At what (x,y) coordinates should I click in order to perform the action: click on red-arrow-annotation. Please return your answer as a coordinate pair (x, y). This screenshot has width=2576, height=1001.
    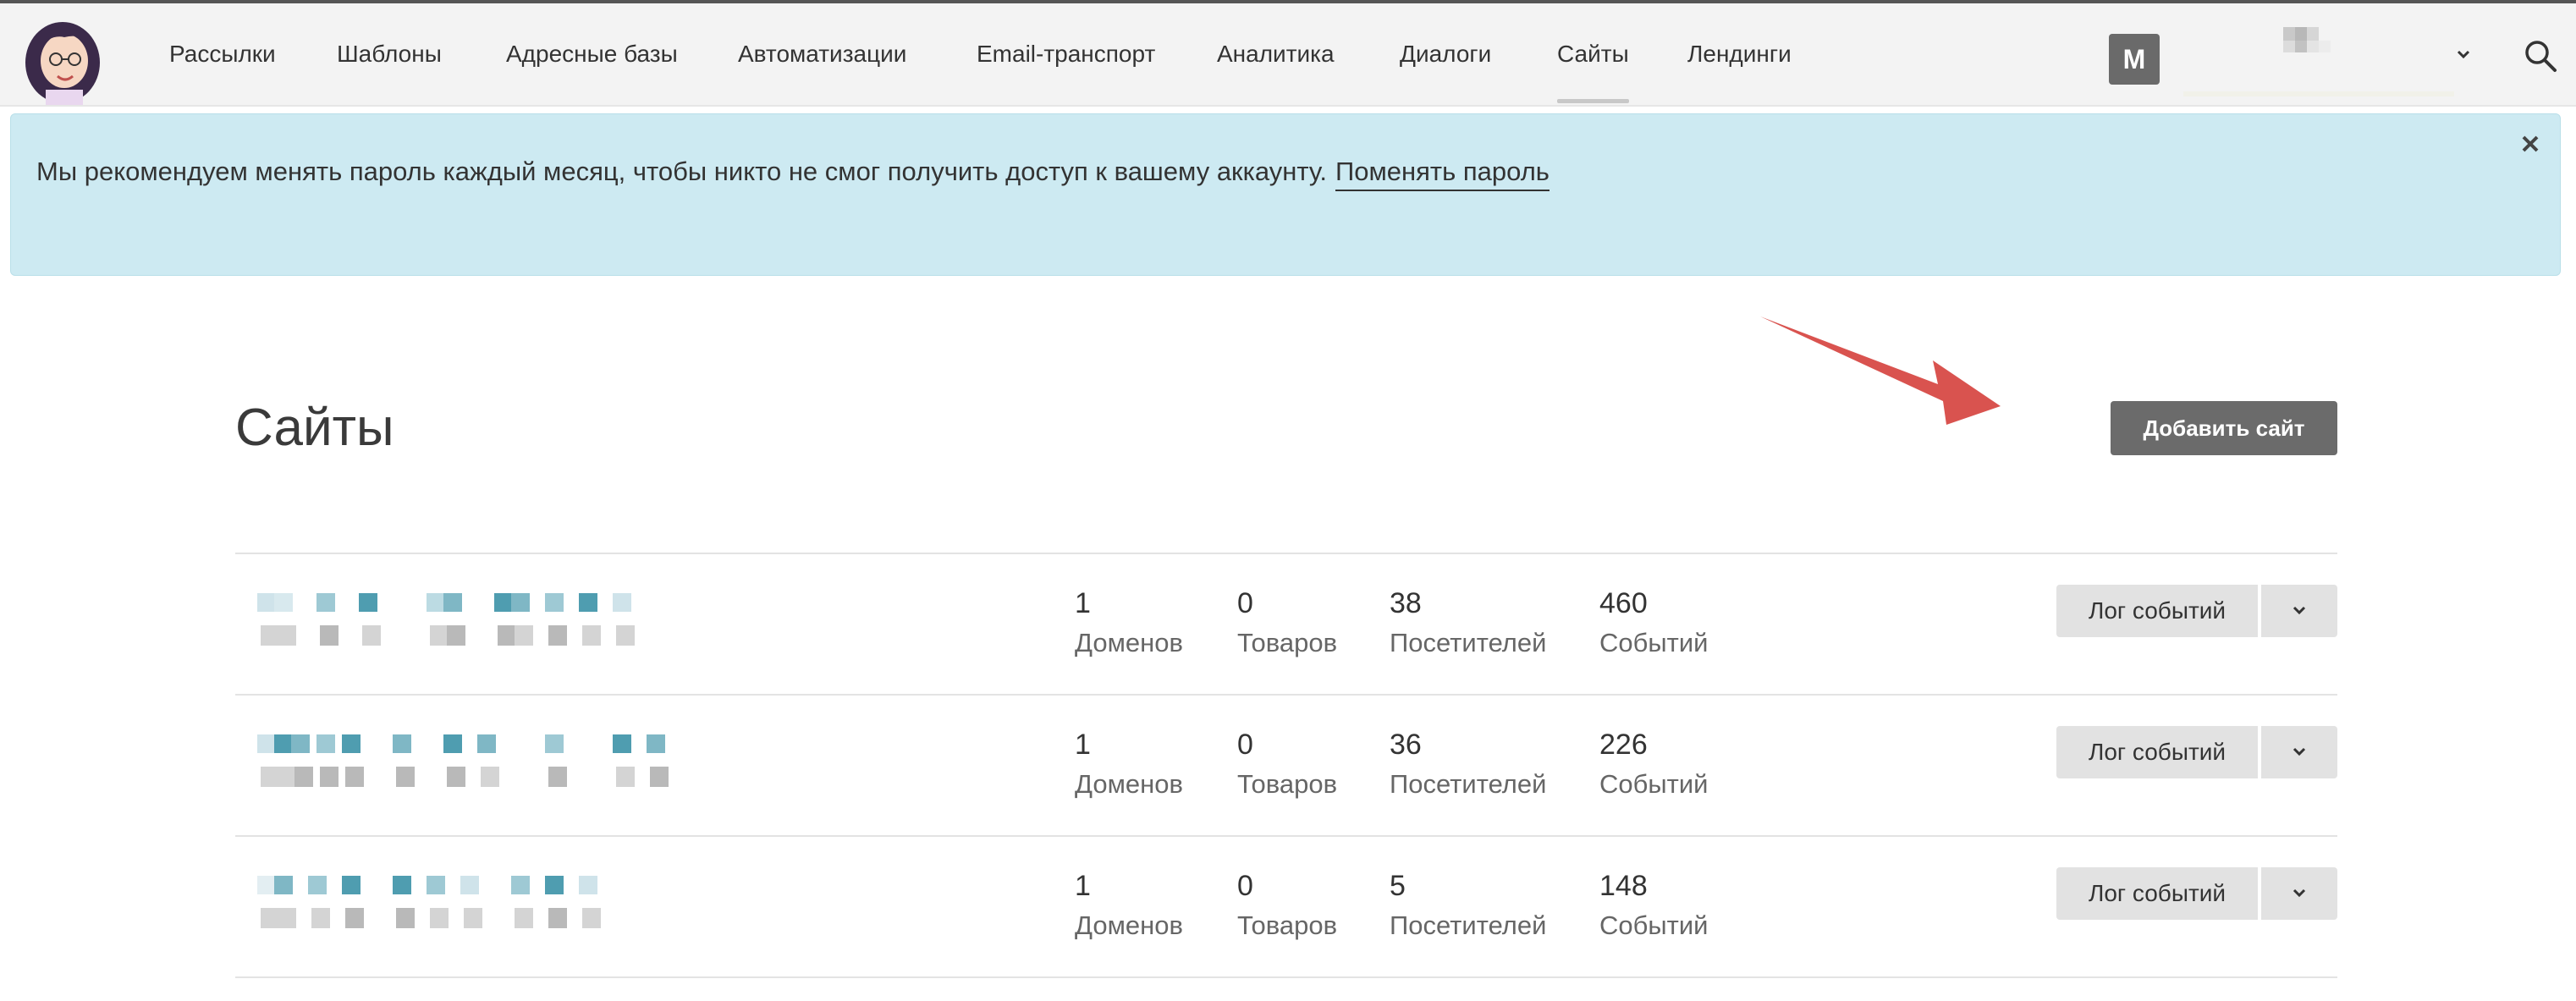
    Looking at the image, I should click on (1880, 370).